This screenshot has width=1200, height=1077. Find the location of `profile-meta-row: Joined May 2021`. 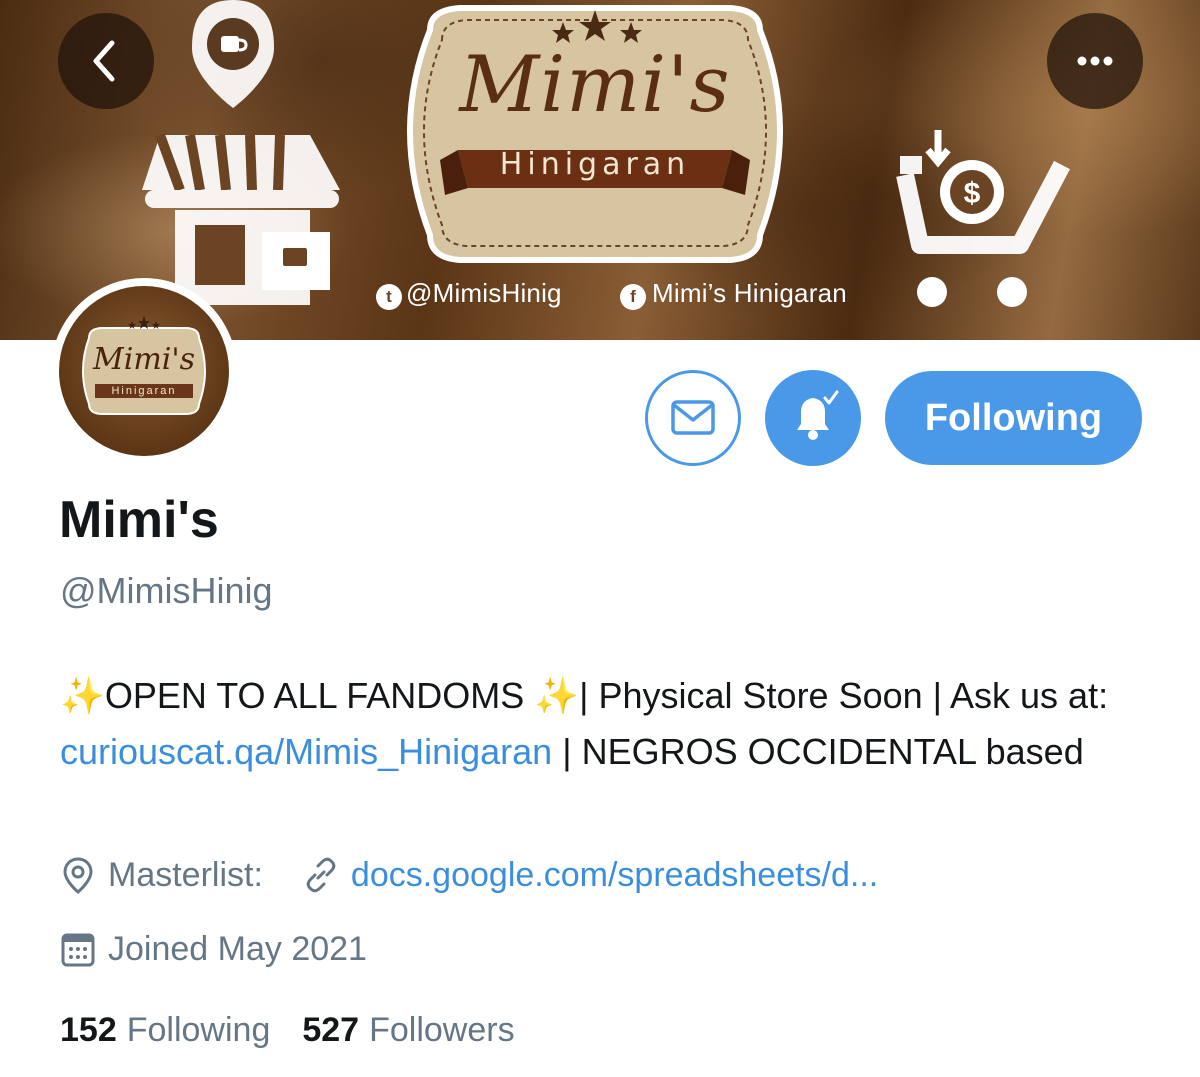

profile-meta-row: Joined May 2021 is located at coordinates (213, 949).